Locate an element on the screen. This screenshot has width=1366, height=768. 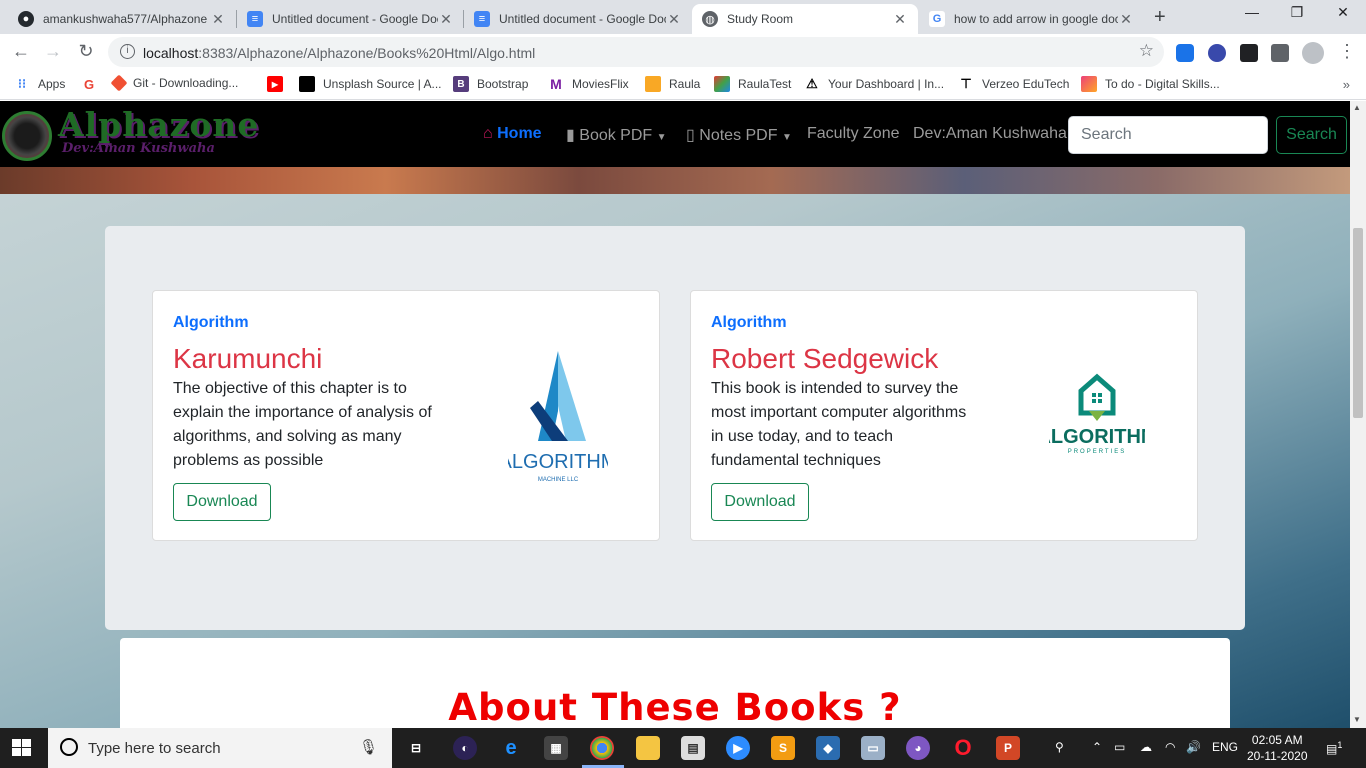
bookmark-youtube: ▶ is located at coordinates (279, 84).